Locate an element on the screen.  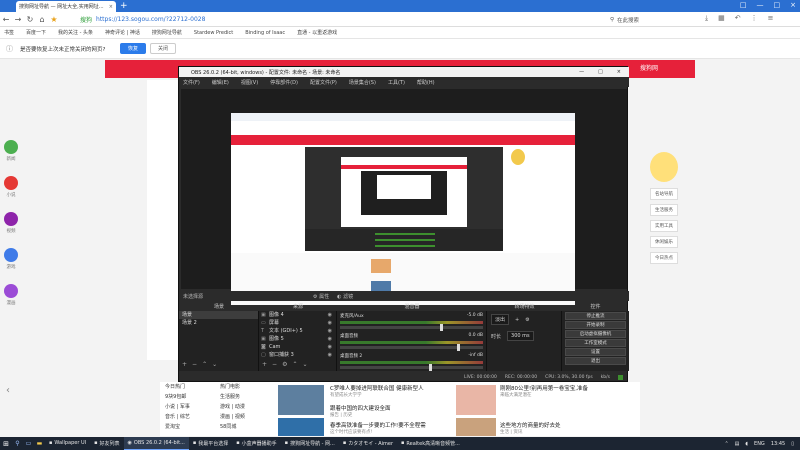
source-item: ▢ 窗口捕获 3 ◉ is located at coordinates (297, 355).